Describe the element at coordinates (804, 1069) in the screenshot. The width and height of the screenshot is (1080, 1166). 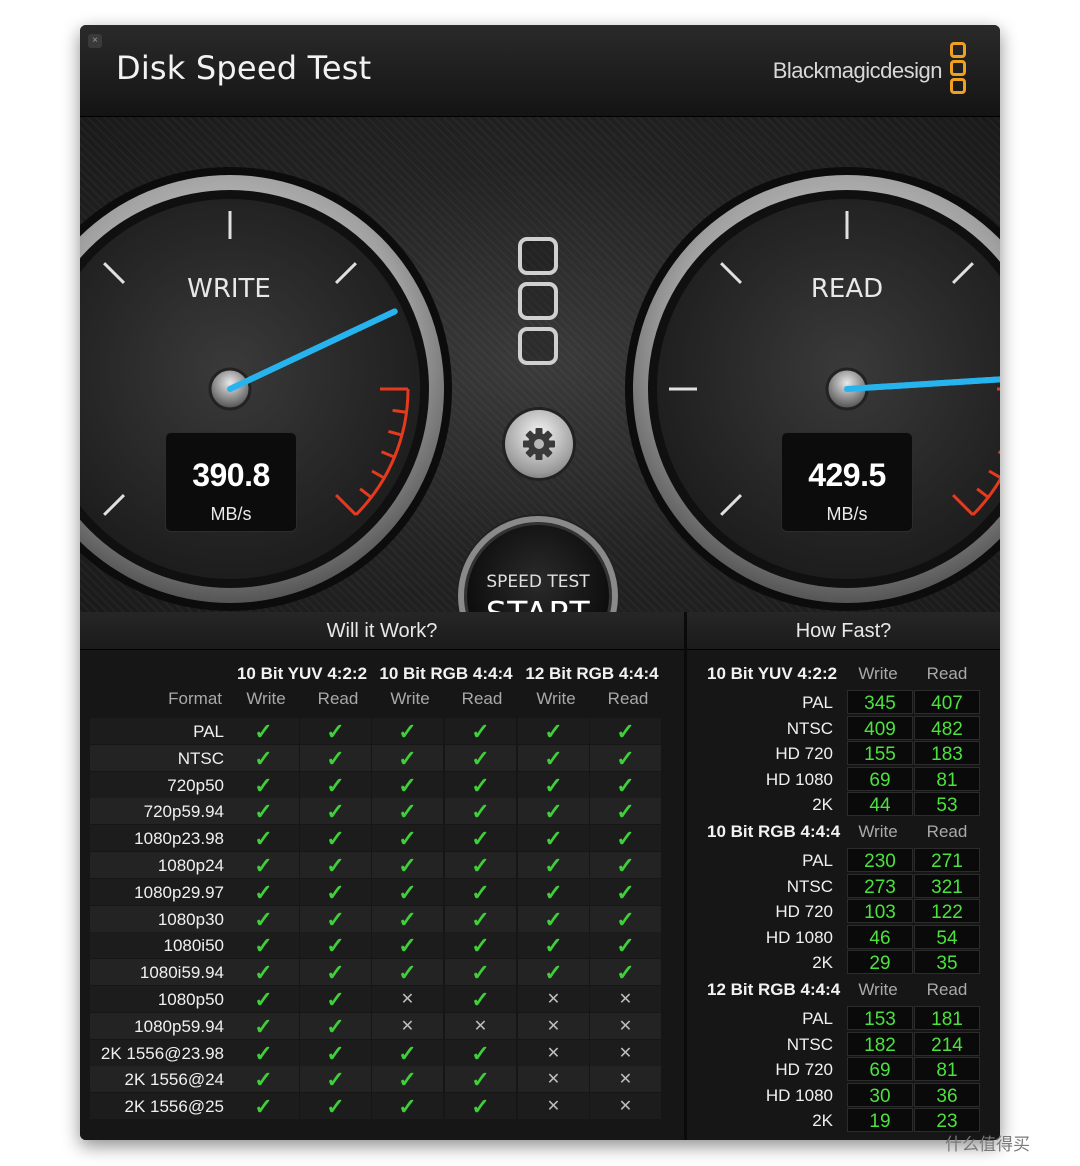
I see `format-label: HD 720` at that location.